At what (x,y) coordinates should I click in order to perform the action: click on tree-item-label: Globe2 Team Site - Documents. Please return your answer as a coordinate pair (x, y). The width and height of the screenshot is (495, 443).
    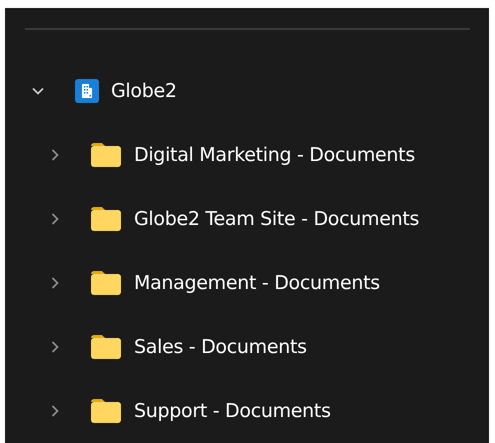
    Looking at the image, I should click on (277, 219).